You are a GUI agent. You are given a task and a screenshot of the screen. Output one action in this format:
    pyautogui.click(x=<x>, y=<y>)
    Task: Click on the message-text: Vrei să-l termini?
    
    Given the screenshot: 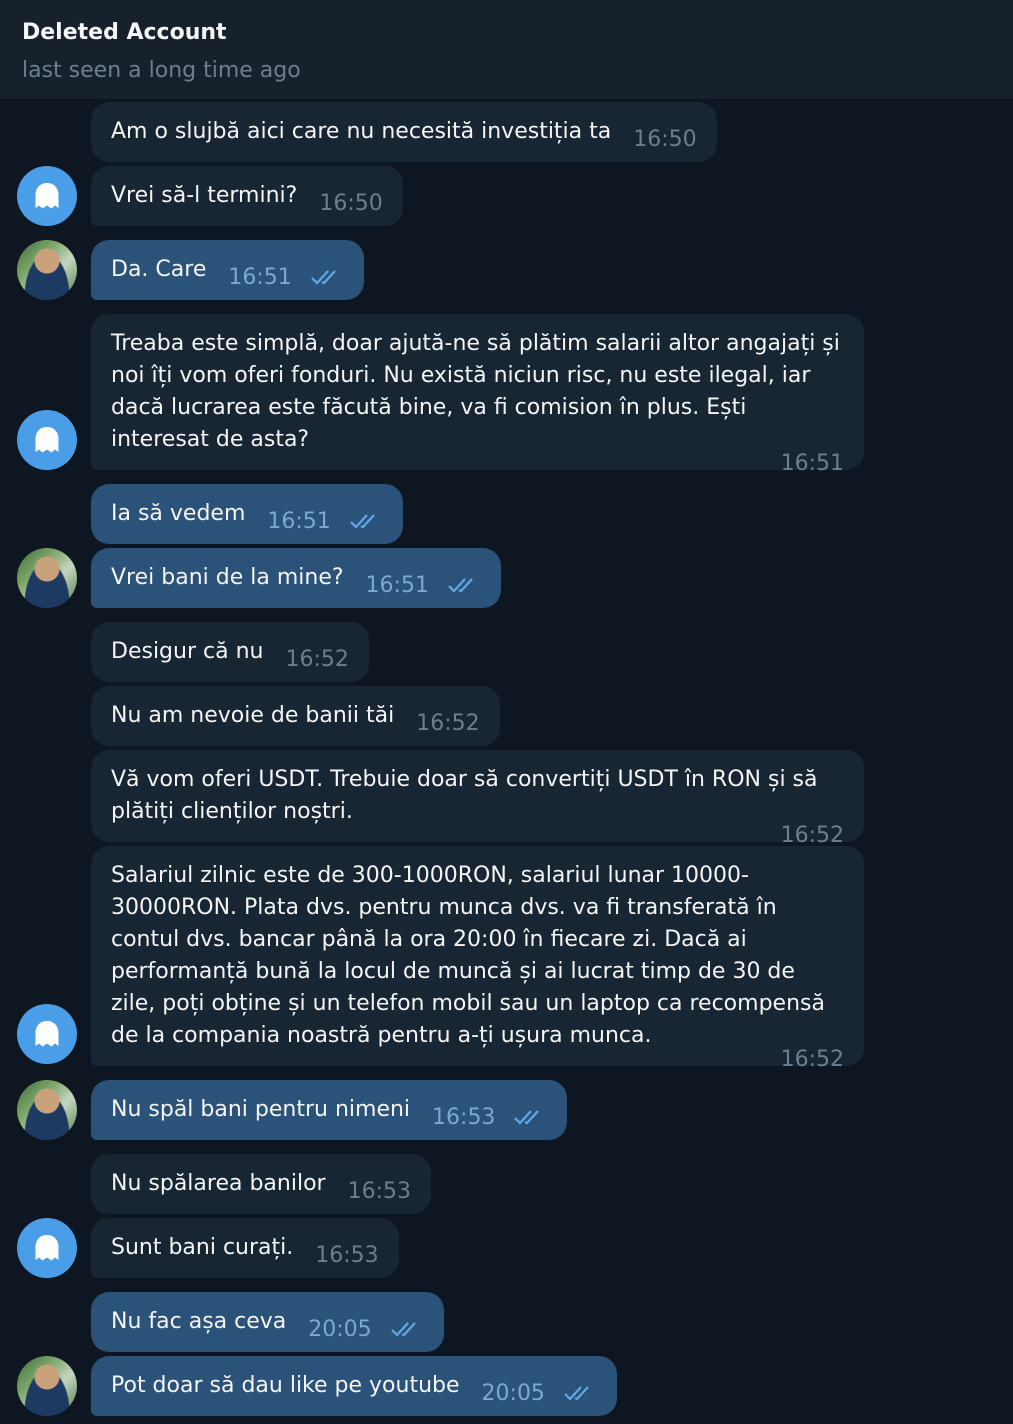 What is the action you would take?
    pyautogui.click(x=204, y=195)
    